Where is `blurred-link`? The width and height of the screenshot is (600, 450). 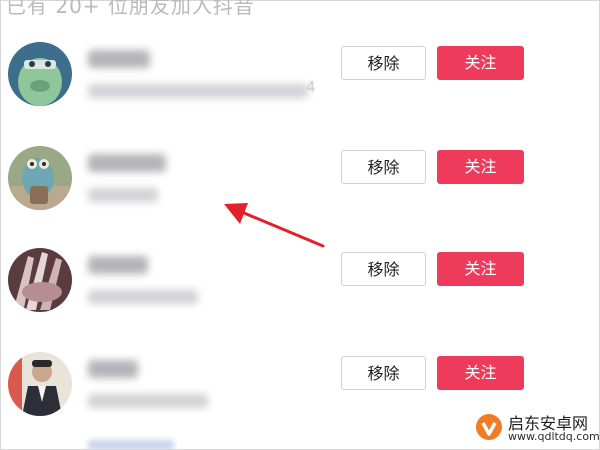
blurred-link is located at coordinates (131, 445).